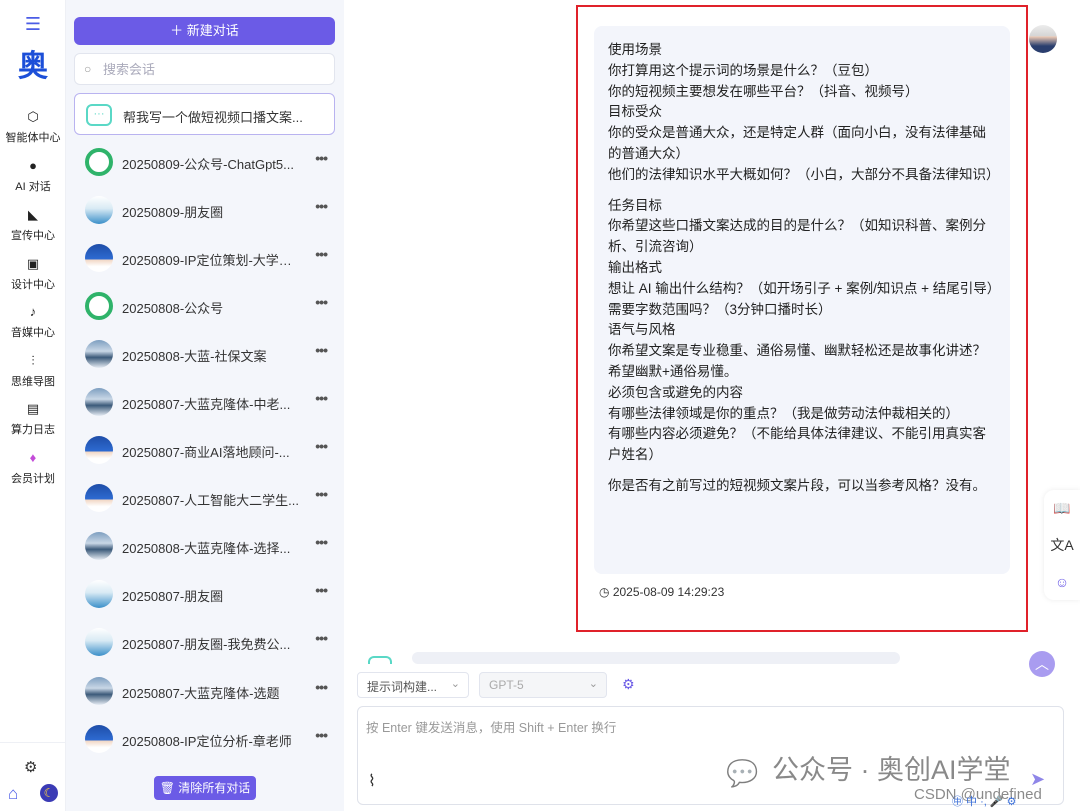 The height and width of the screenshot is (811, 1080). Describe the element at coordinates (33, 165) in the screenshot. I see `chat-bubble-icon: ●` at that location.